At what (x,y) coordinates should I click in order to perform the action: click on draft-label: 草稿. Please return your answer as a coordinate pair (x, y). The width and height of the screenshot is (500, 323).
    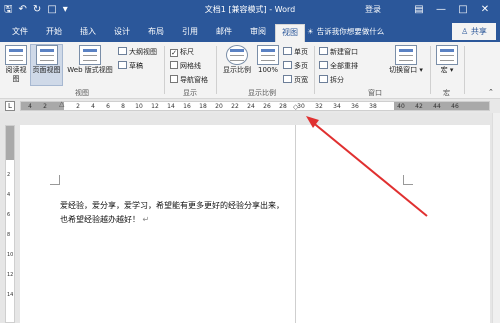
    Looking at the image, I should click on (136, 66).